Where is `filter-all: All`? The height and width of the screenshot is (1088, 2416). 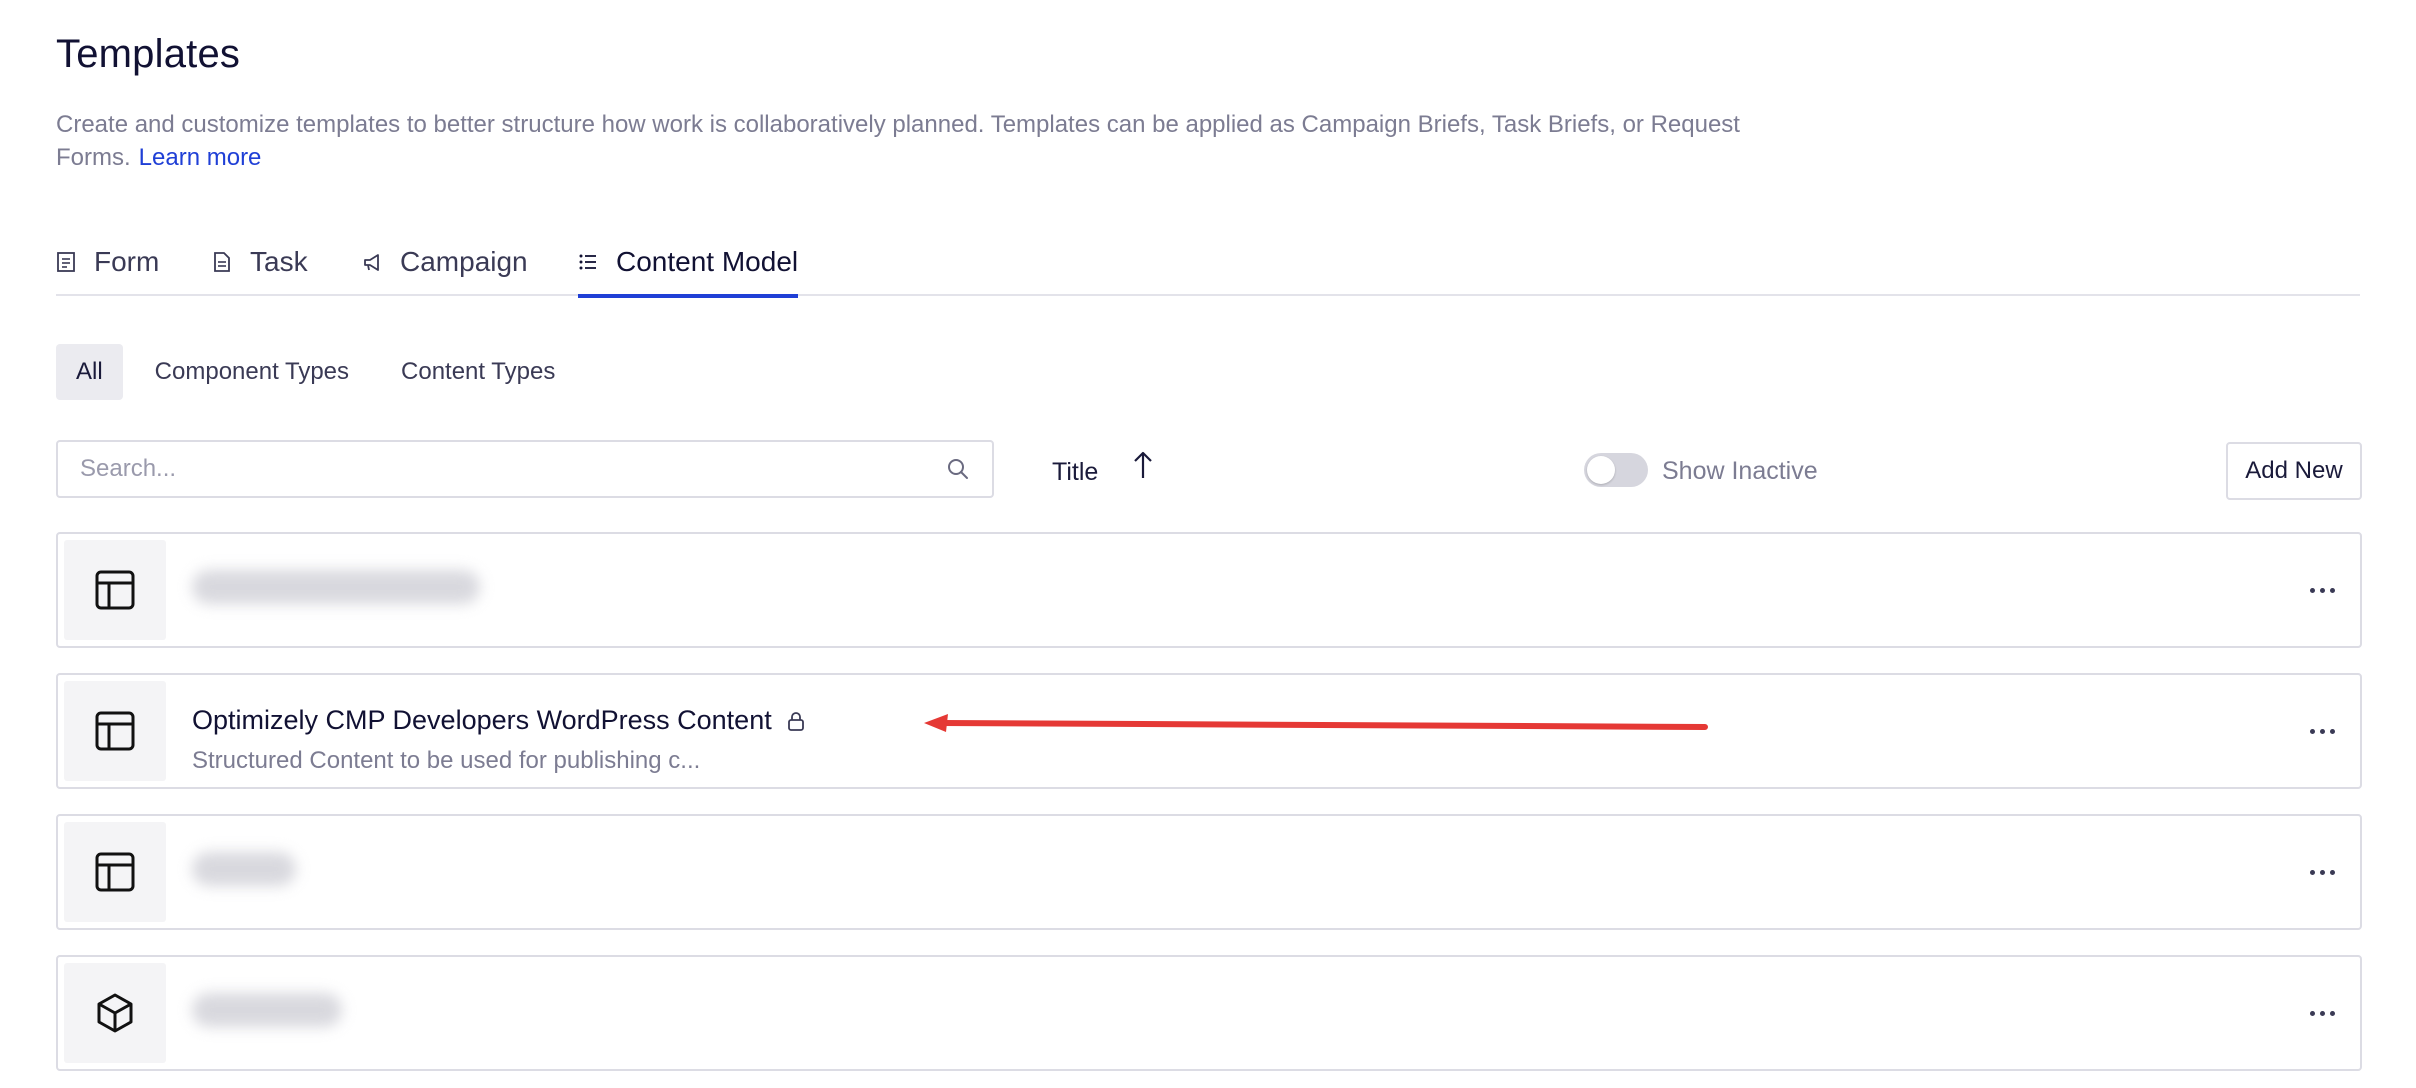
filter-all: All is located at coordinates (89, 372).